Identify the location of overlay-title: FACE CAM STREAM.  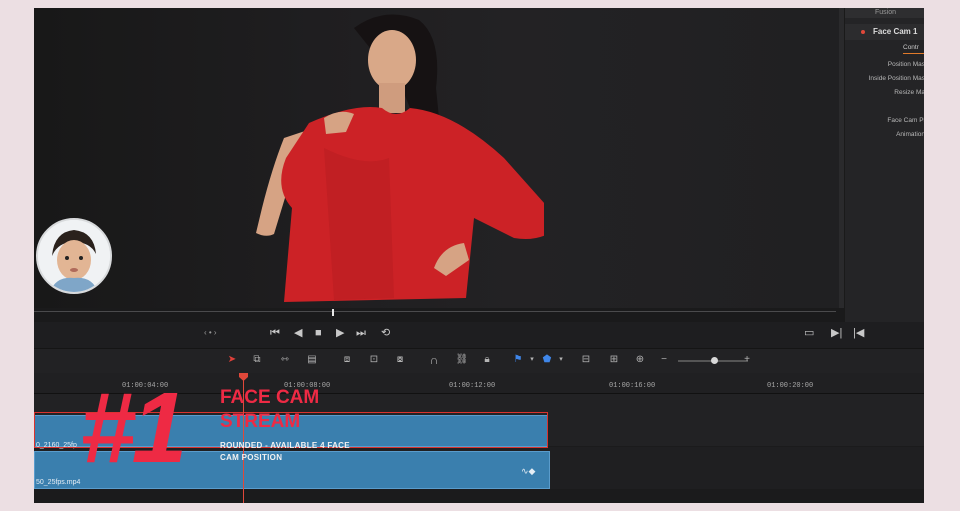
(269, 410).